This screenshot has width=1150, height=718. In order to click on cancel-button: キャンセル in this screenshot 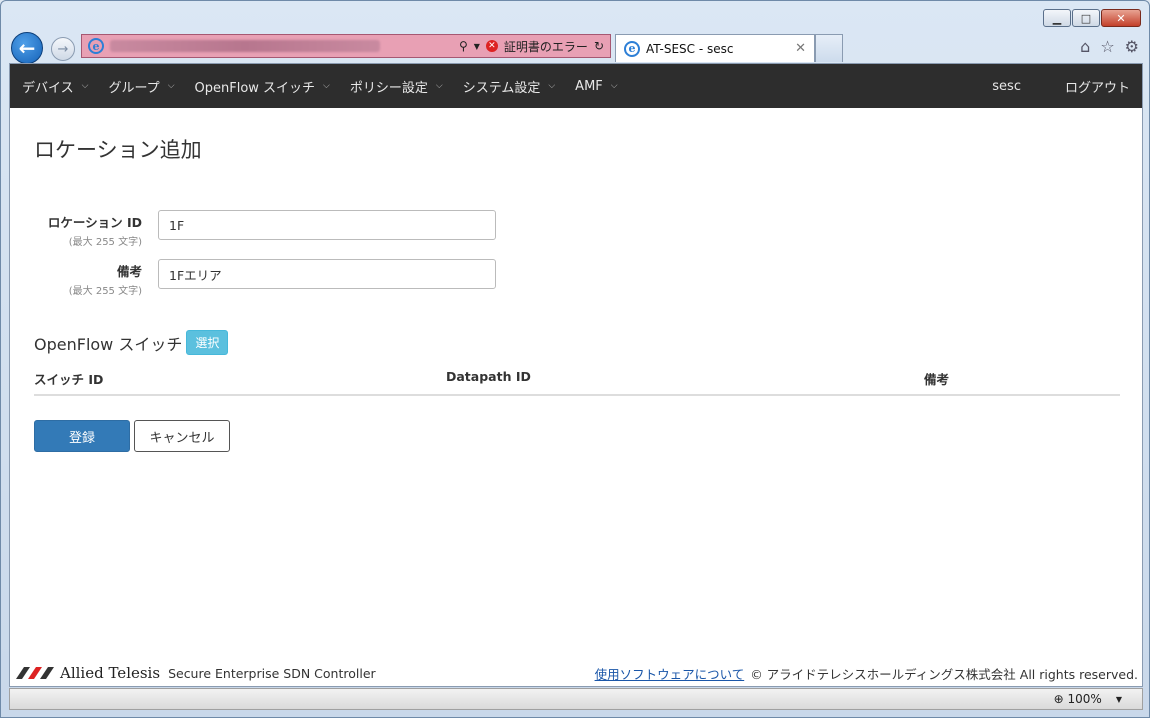, I will do `click(182, 436)`.